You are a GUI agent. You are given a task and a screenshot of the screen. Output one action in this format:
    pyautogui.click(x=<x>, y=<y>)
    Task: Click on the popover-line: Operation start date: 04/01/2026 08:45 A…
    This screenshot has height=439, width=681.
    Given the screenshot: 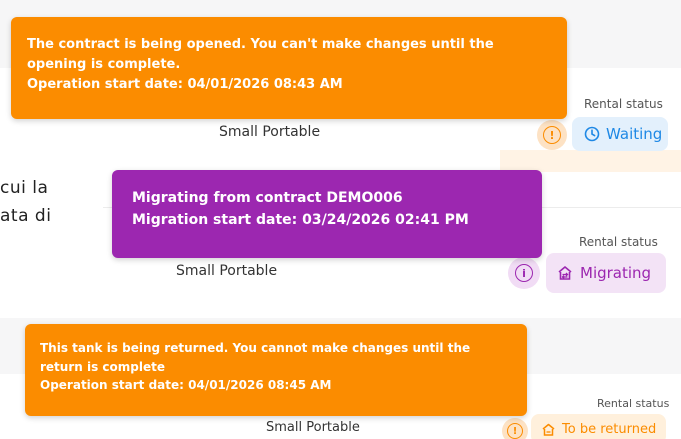 What is the action you would take?
    pyautogui.click(x=186, y=385)
    